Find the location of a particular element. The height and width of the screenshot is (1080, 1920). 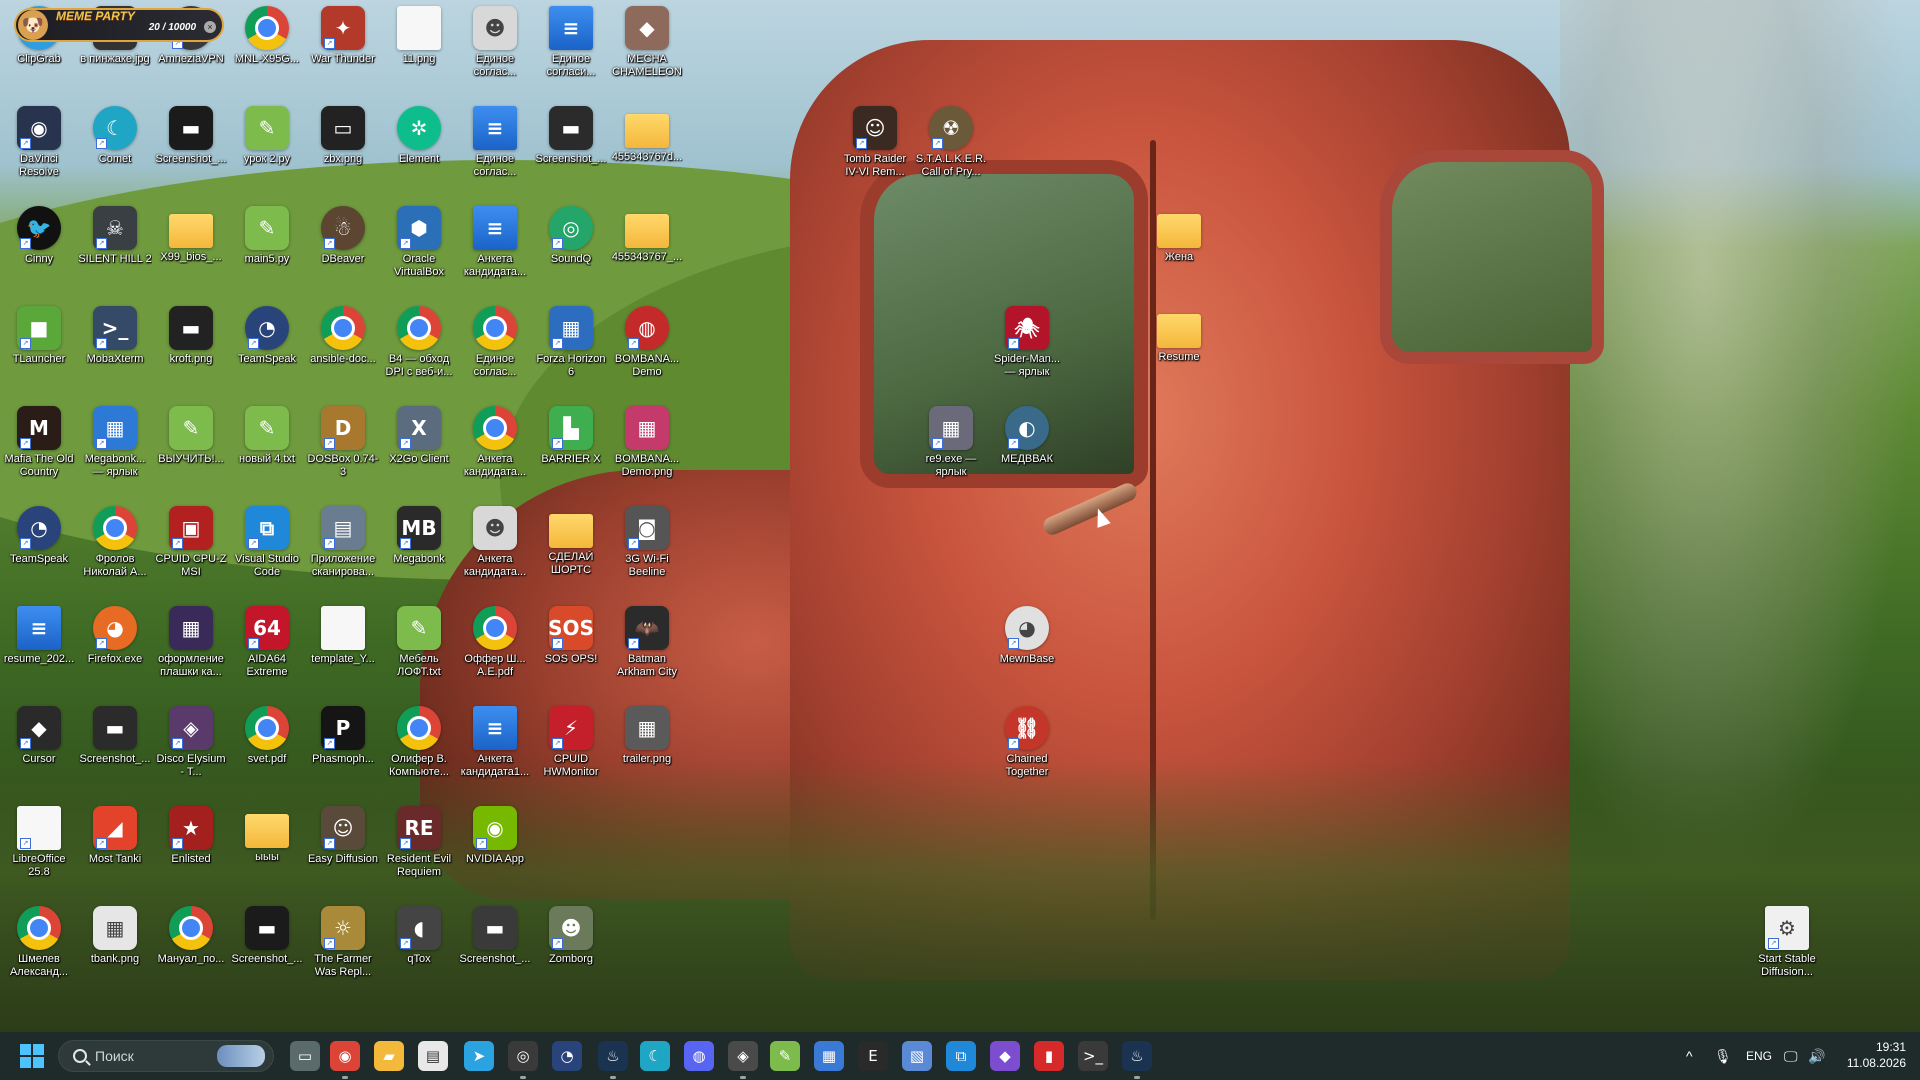

taskbar-explorer-icon: ▰ is located at coordinates (389, 1056).